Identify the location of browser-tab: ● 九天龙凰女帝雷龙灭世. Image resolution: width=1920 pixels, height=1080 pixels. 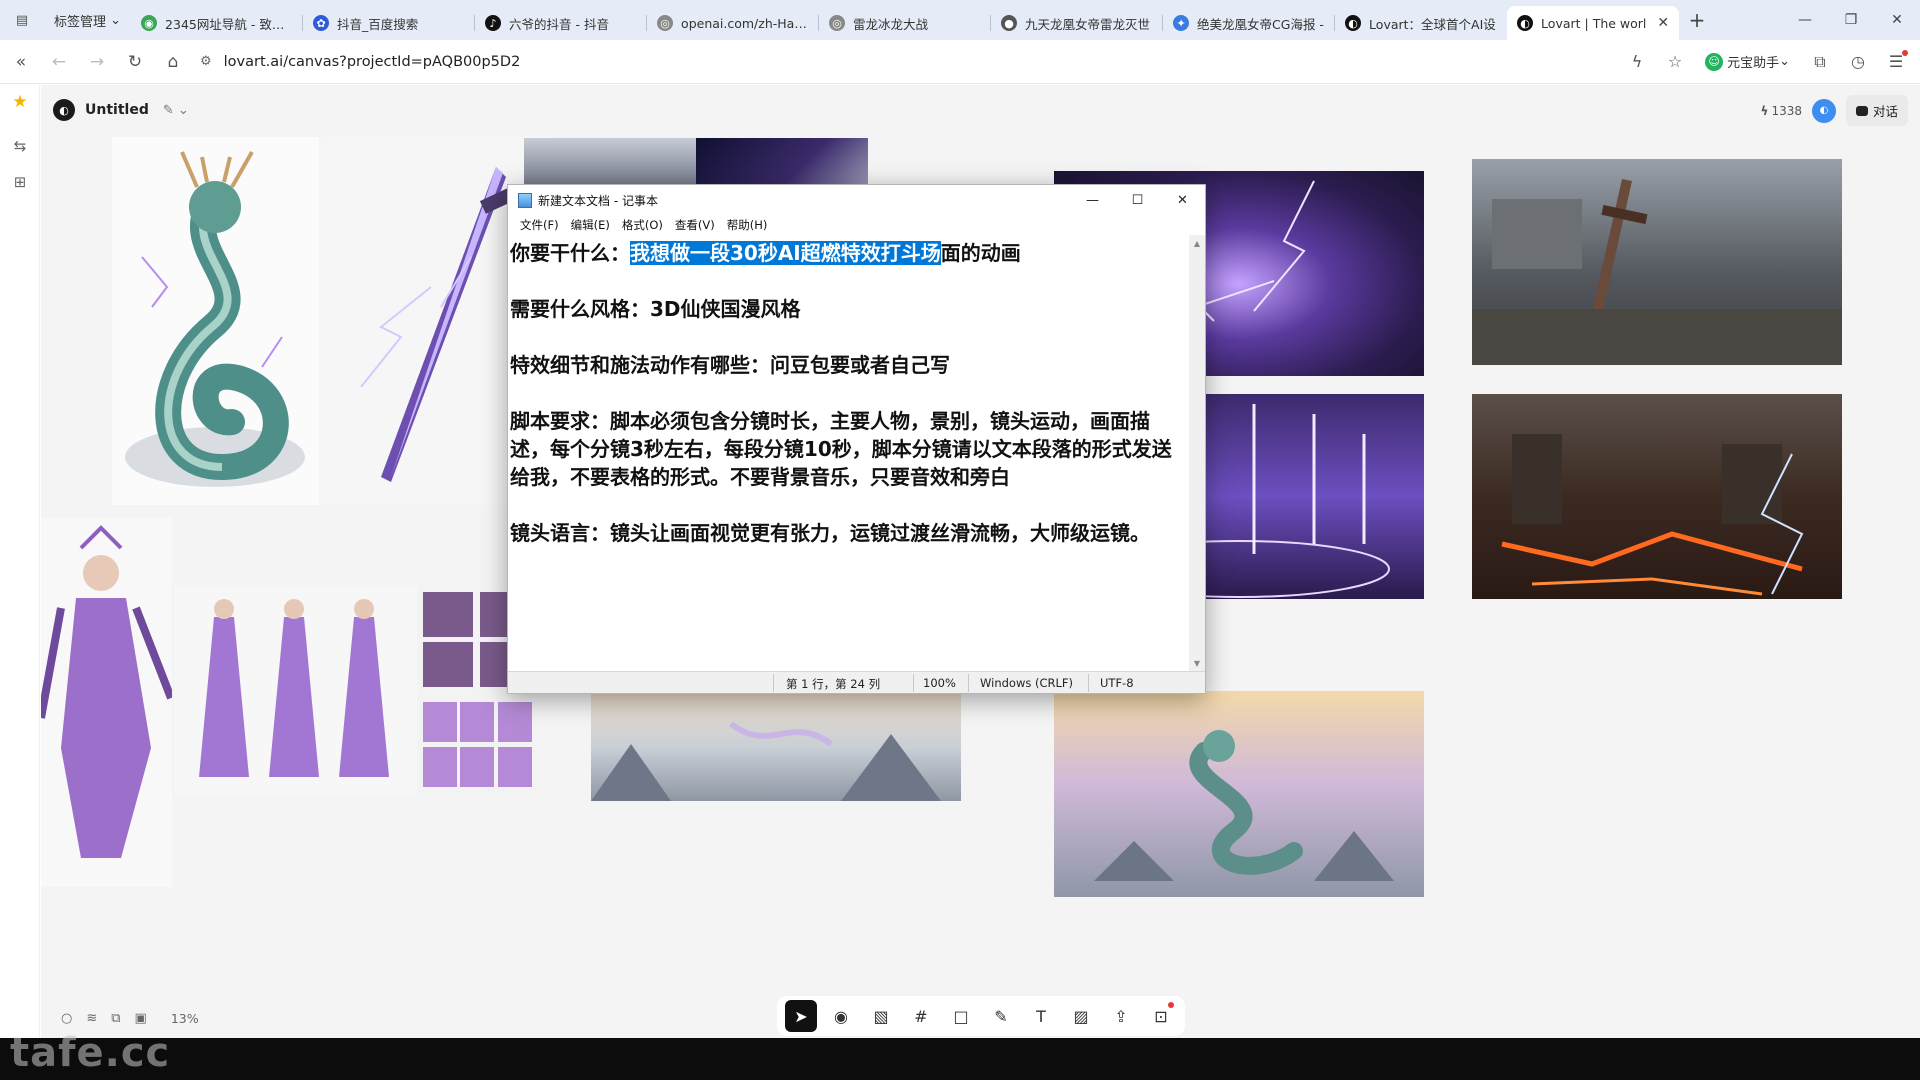
(1077, 23).